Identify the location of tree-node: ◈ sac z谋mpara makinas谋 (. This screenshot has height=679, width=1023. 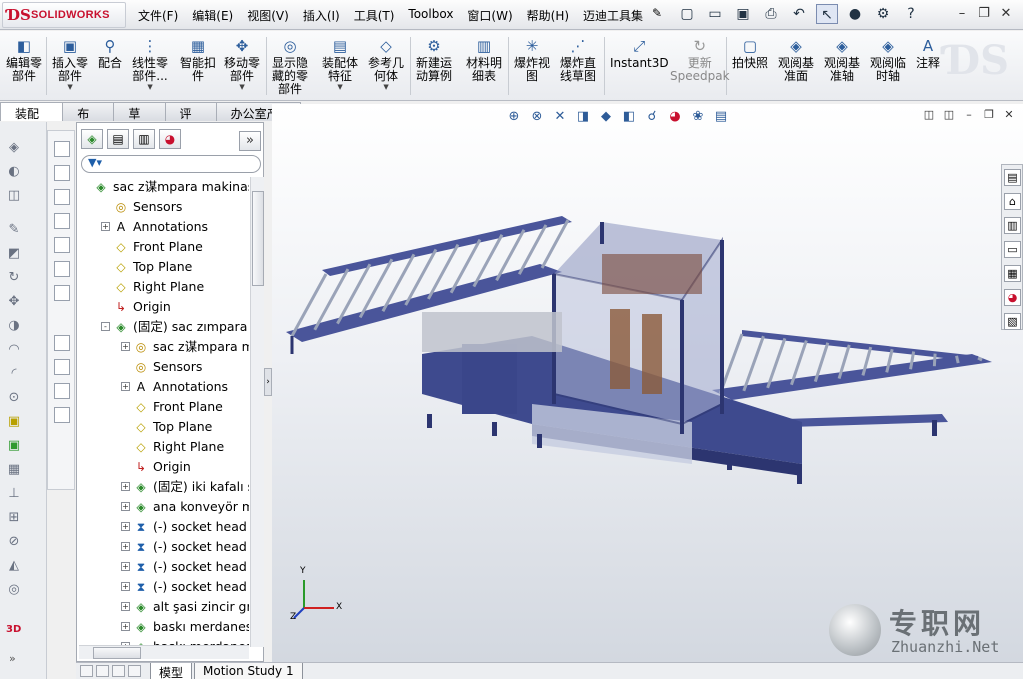
(163, 187).